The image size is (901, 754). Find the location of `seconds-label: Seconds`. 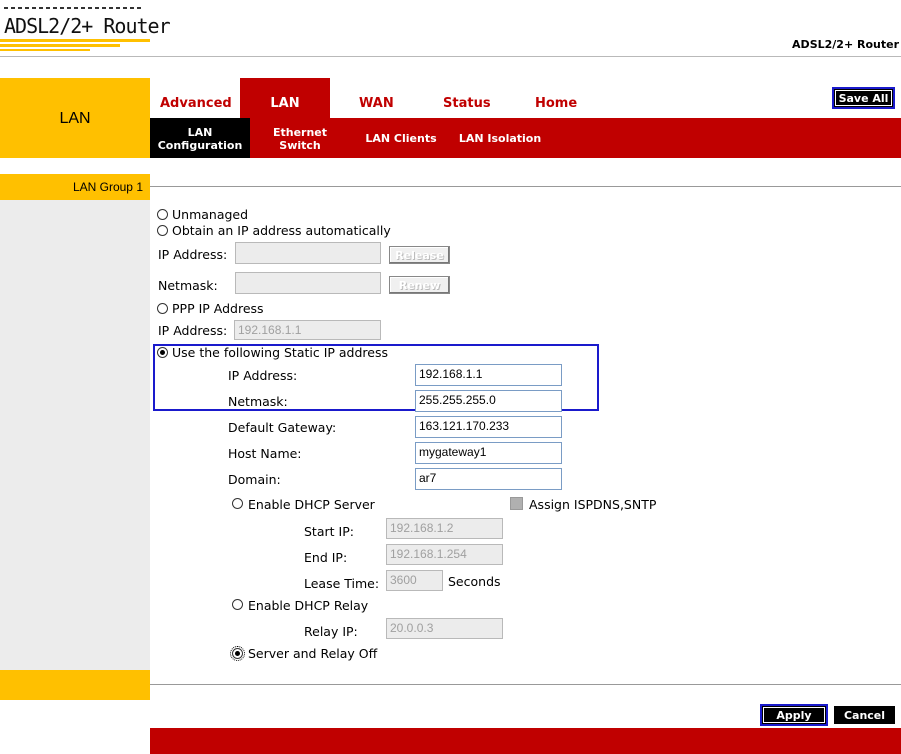

seconds-label: Seconds is located at coordinates (474, 581).